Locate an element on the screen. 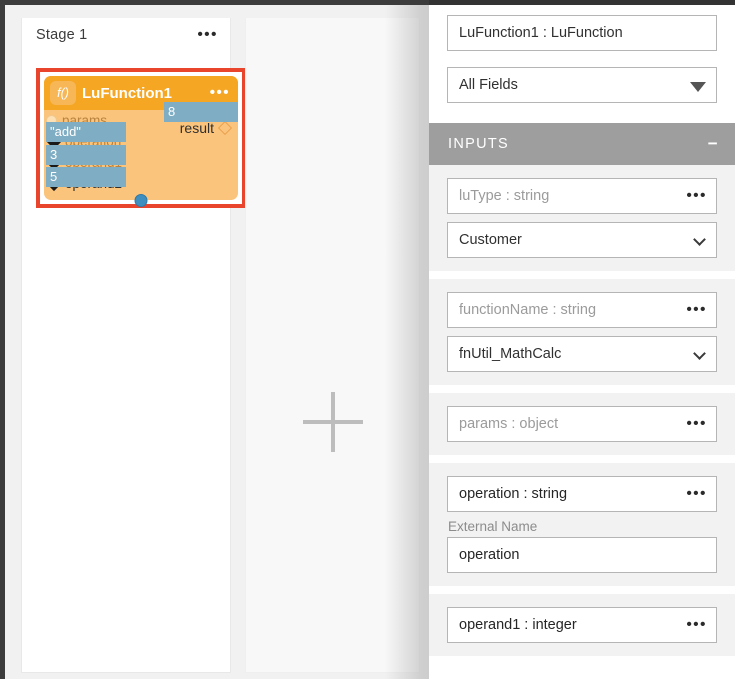 This screenshot has width=735, height=679. field-label: luType : string is located at coordinates (504, 196).